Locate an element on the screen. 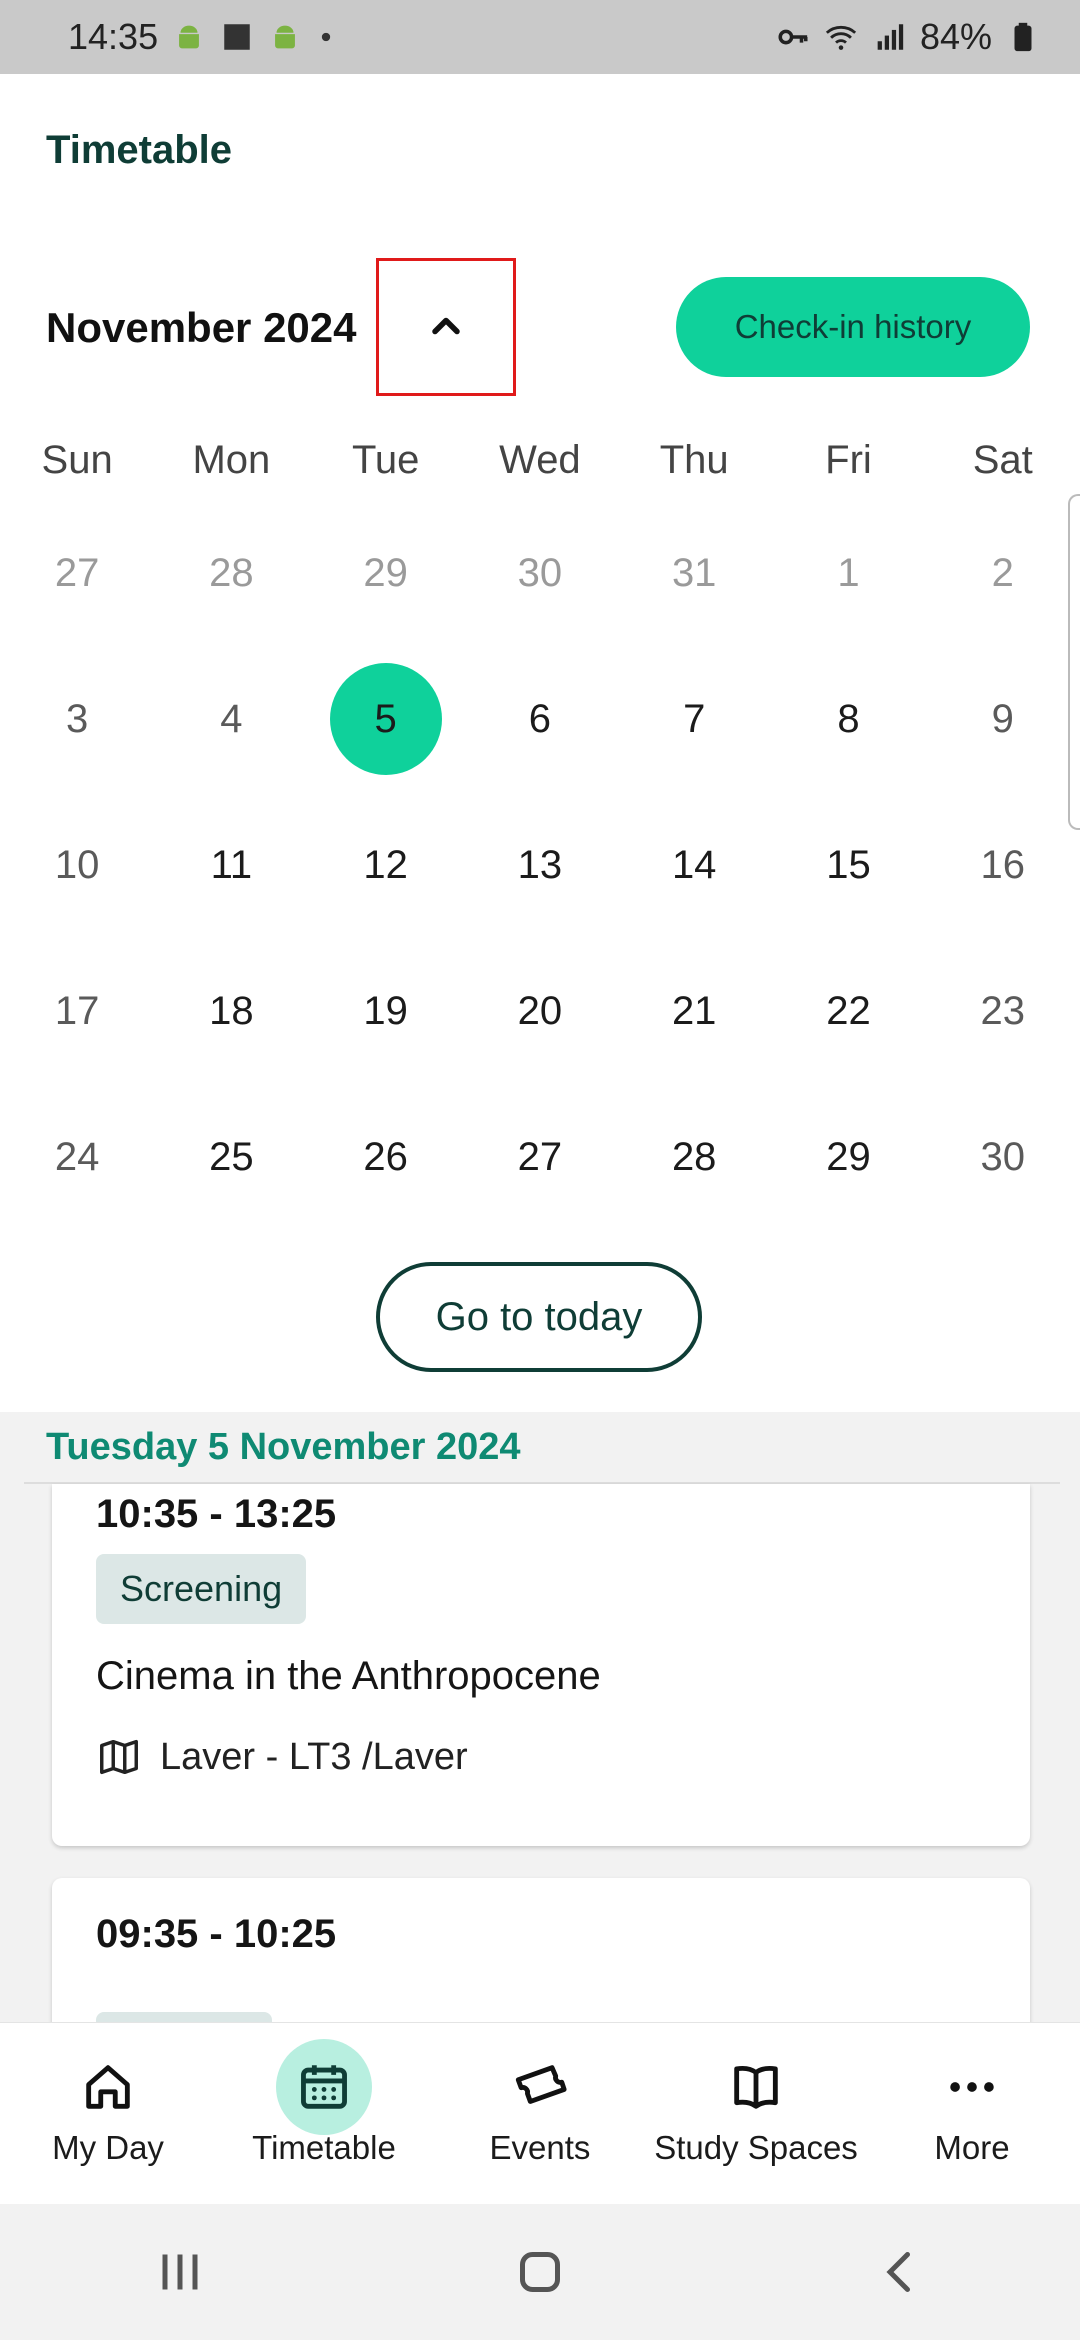 The width and height of the screenshot is (1080, 2340). nav-events: Events is located at coordinates (540, 2113).